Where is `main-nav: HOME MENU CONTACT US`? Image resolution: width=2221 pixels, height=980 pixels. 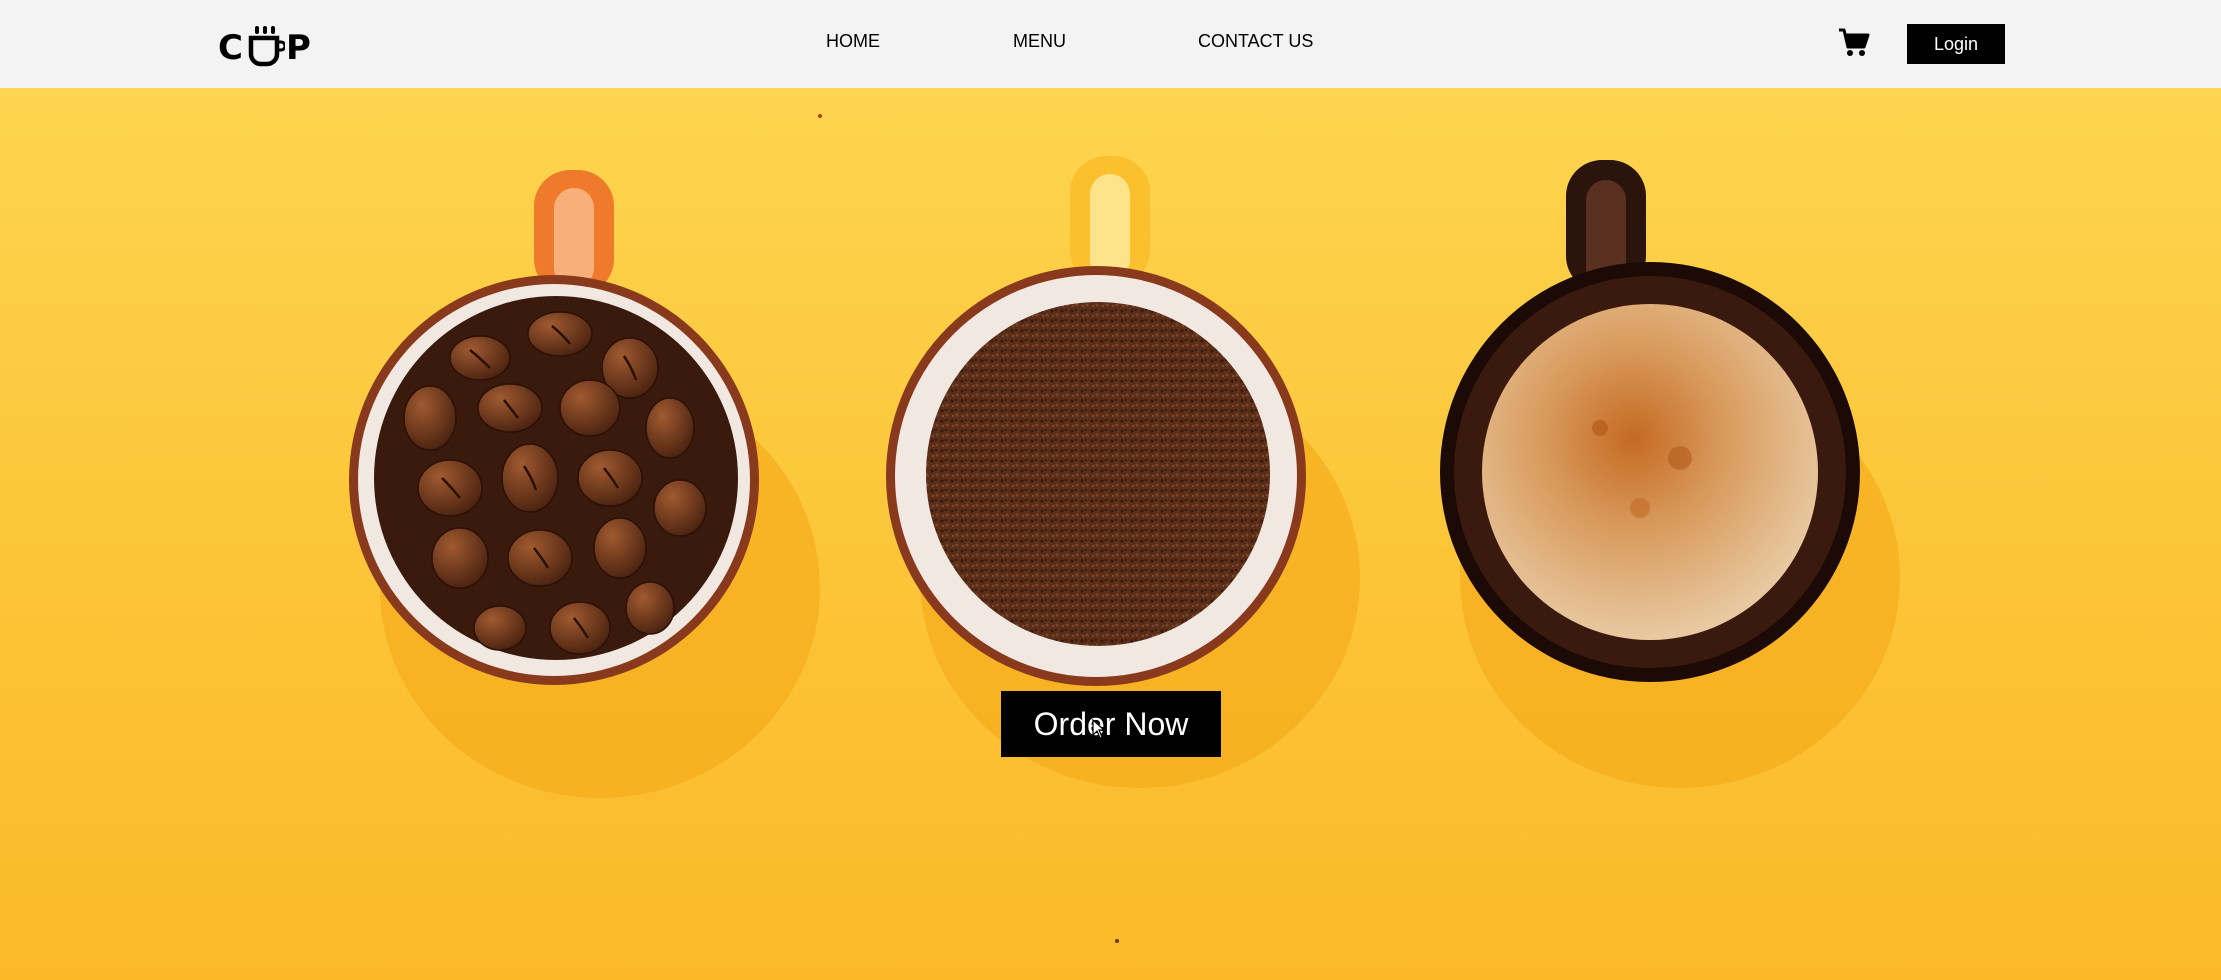 main-nav: HOME MENU CONTACT US is located at coordinates (1110, 45).